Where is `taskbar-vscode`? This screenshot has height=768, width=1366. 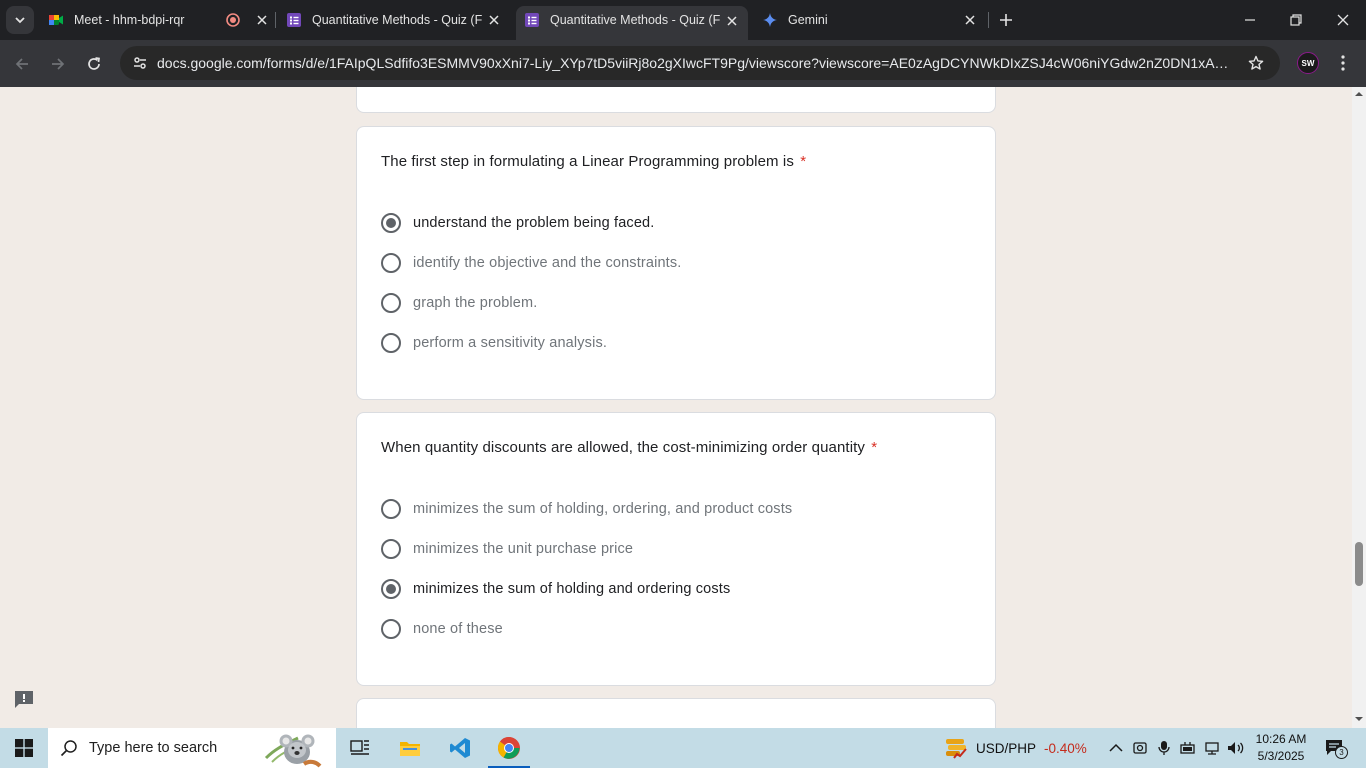 taskbar-vscode is located at coordinates (460, 748).